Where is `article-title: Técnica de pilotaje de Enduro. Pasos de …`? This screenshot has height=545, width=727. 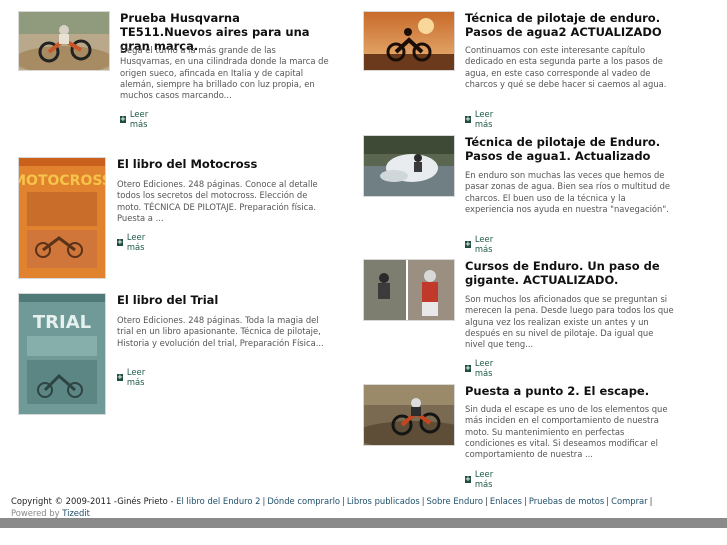 article-title: Técnica de pilotaje de Enduro. Pasos de … is located at coordinates (572, 149).